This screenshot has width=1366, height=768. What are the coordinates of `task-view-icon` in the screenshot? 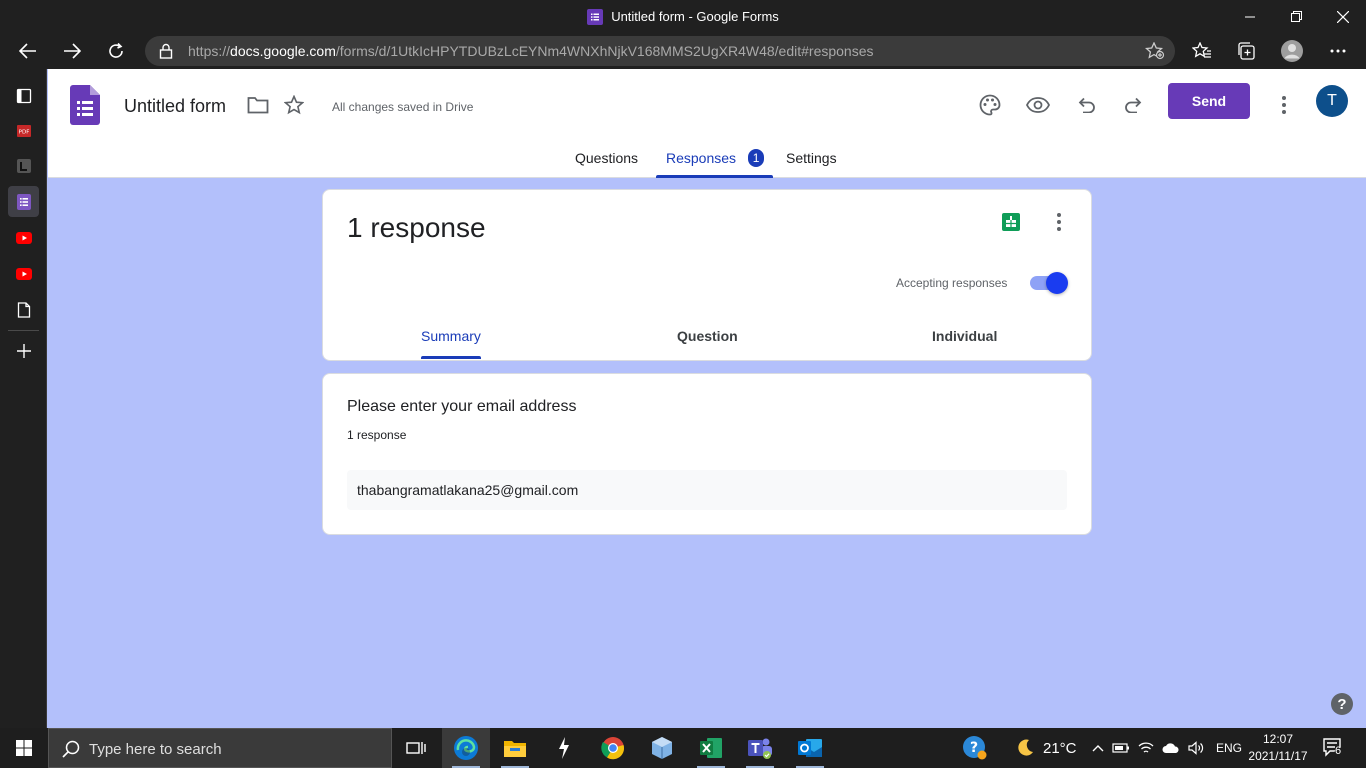 It's located at (416, 748).